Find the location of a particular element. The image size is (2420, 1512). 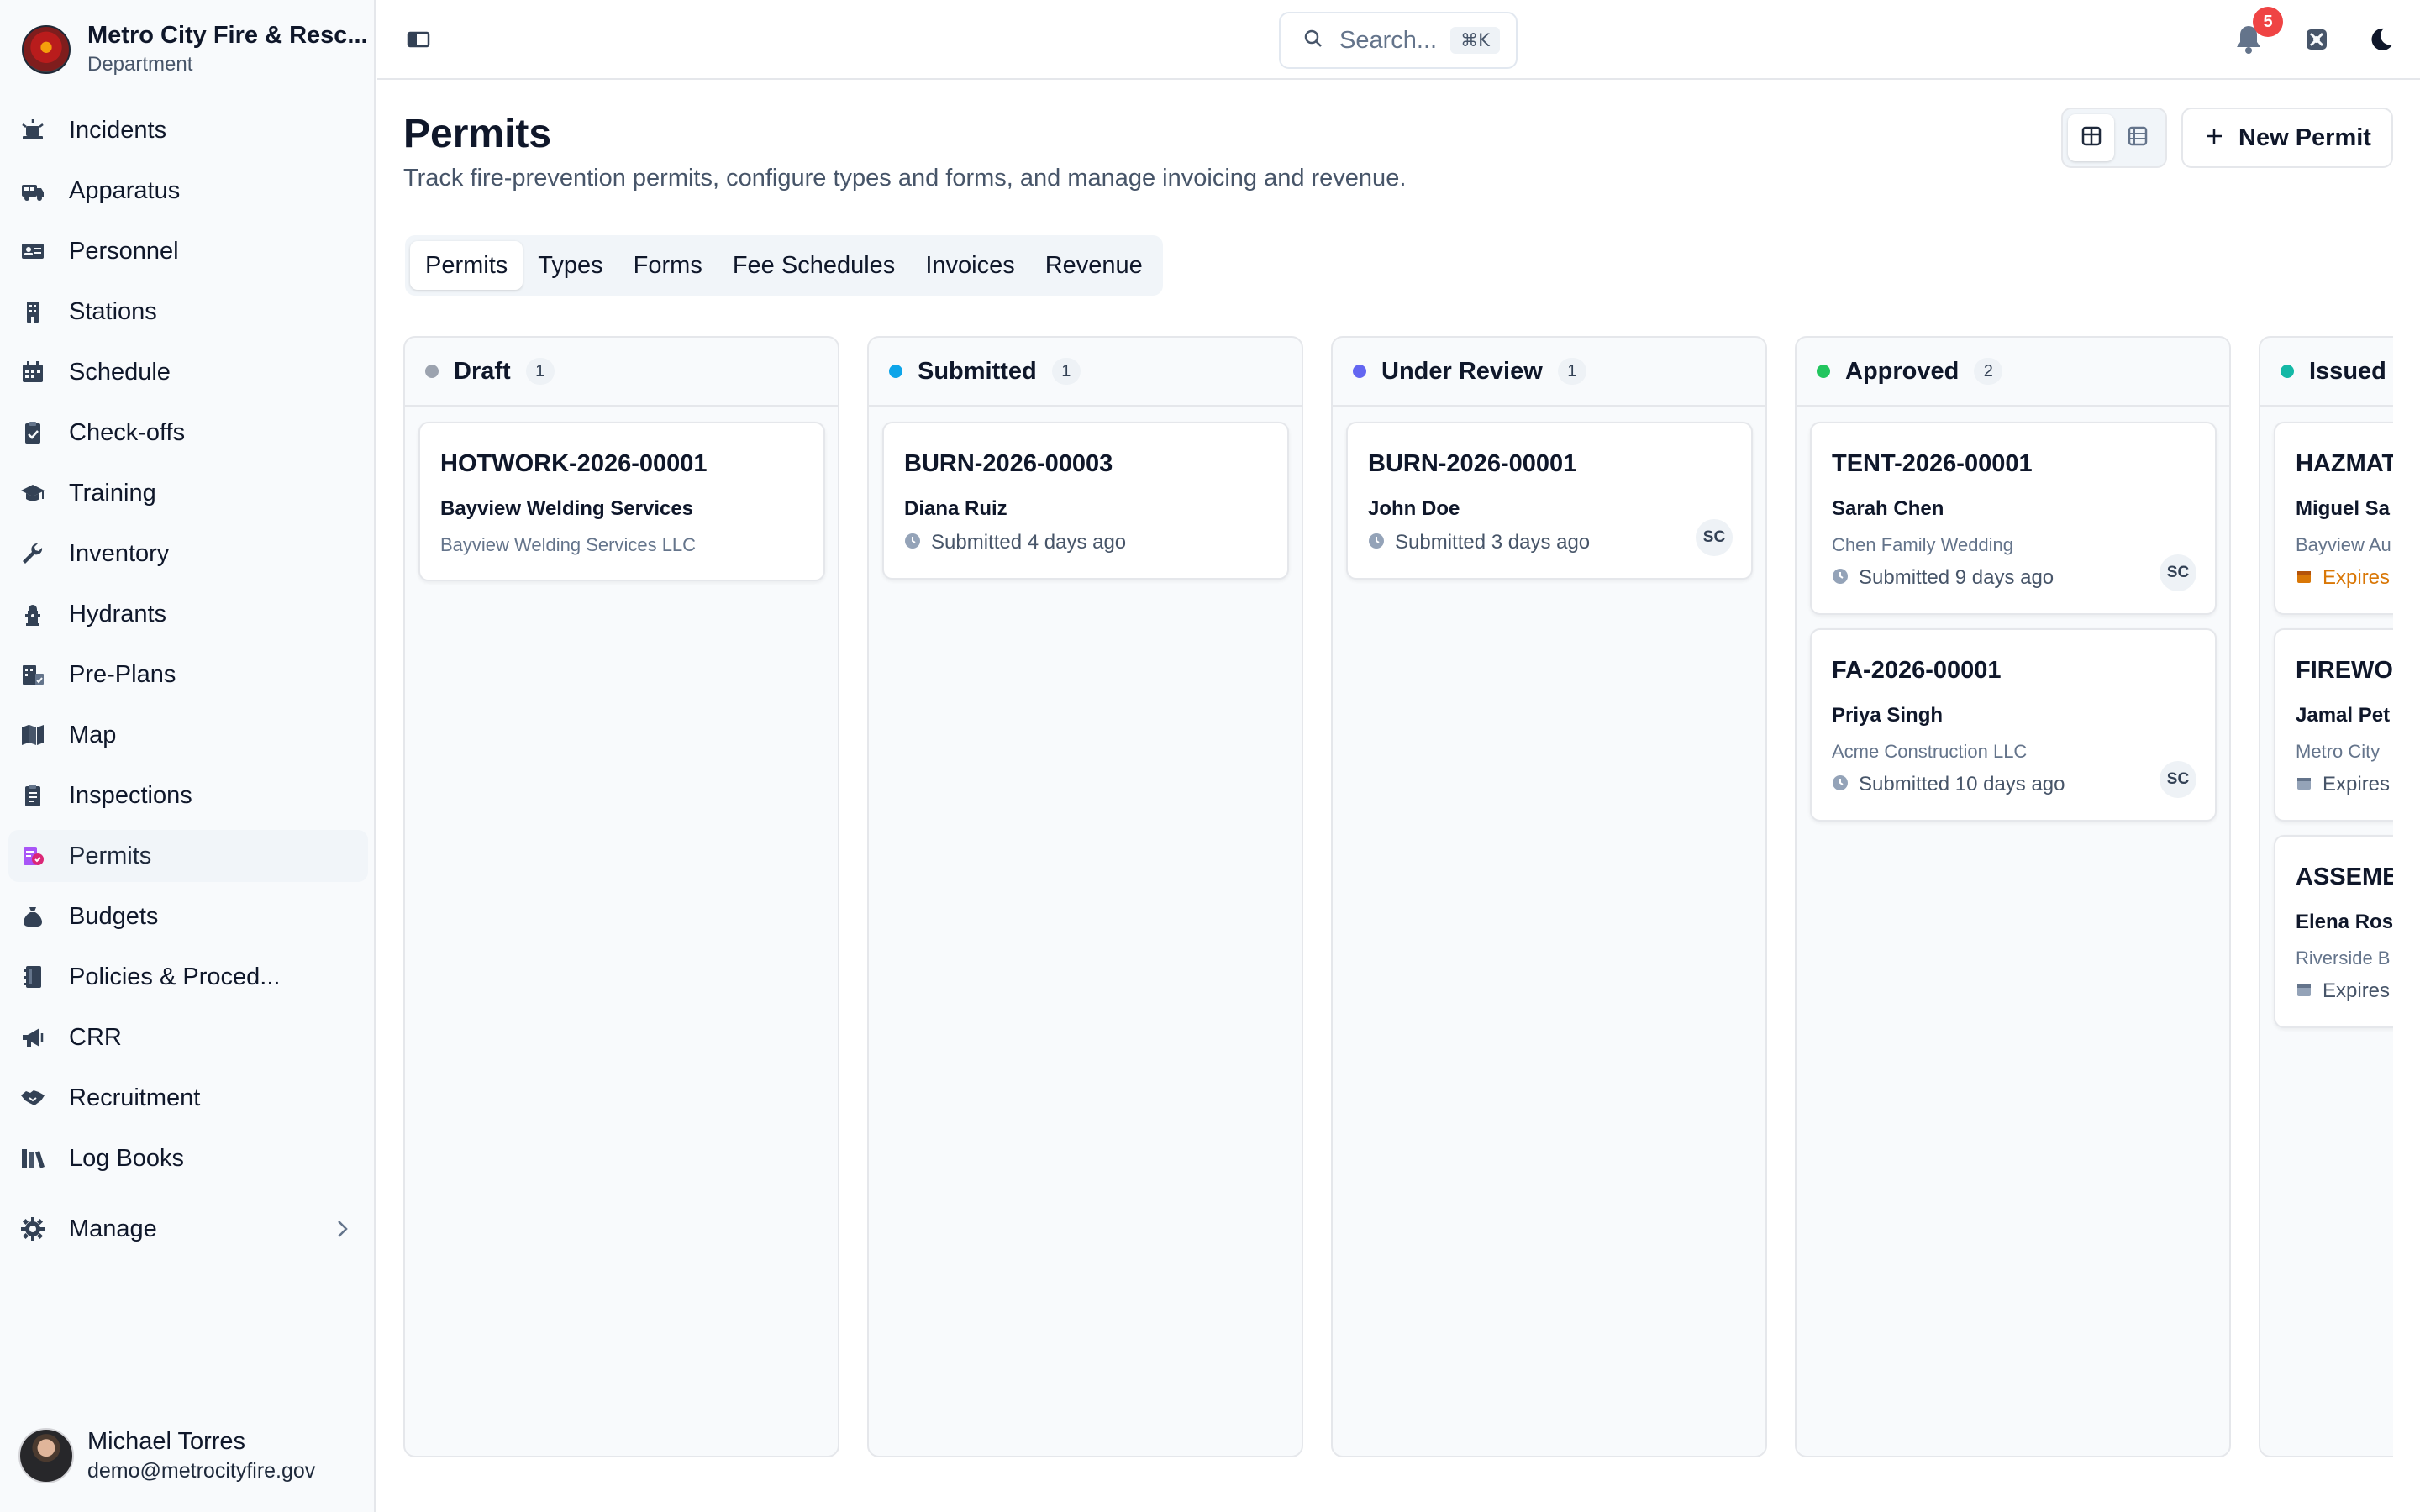

tab-forms: Forms is located at coordinates (668, 265).